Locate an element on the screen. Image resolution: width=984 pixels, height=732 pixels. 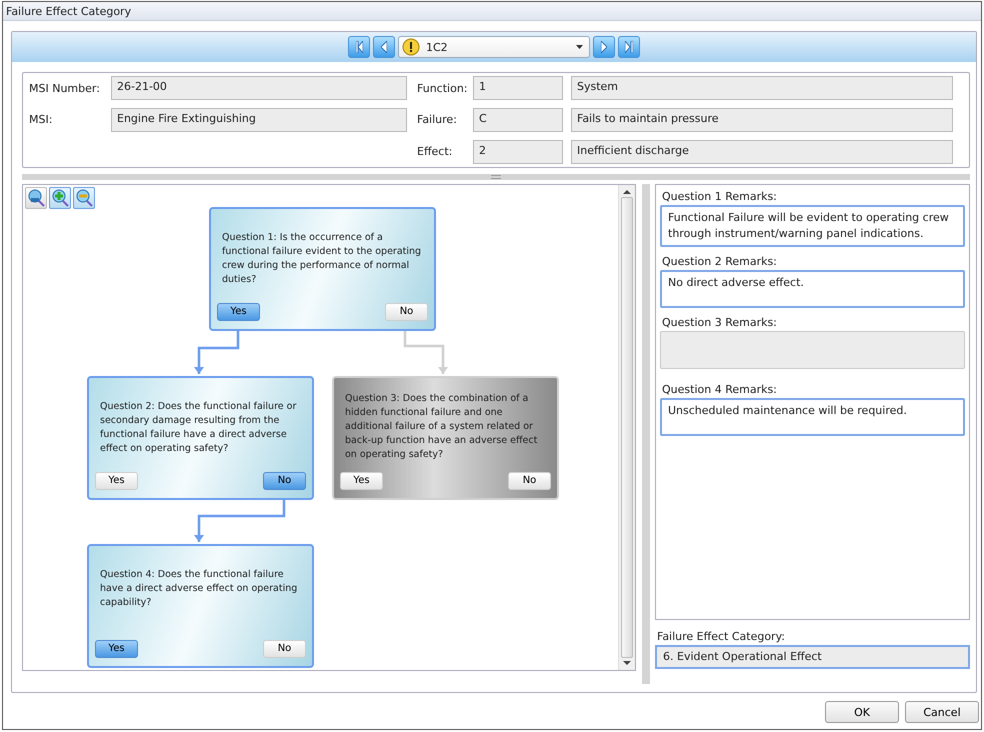
description-field: Inefficient discharge is located at coordinates (762, 152).